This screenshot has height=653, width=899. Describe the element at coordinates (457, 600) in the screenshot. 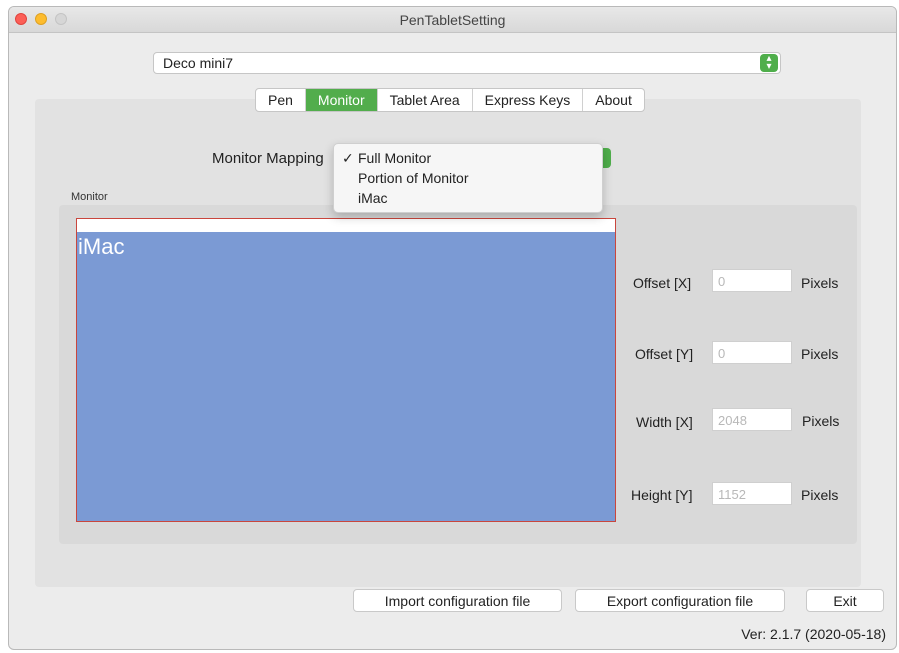

I see `import-config-button: Import configuration file` at that location.